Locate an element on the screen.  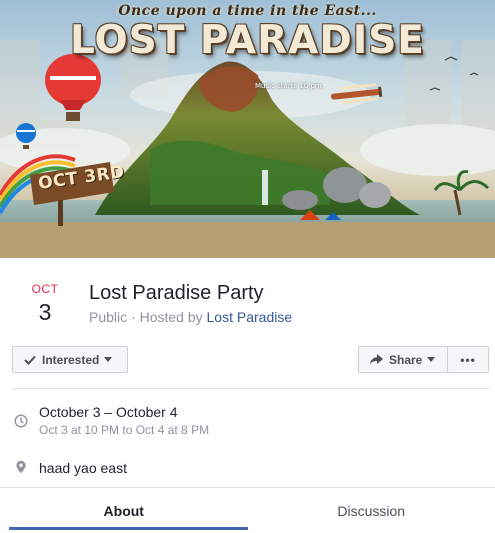
event-hosted-by-label: · Hosted by is located at coordinates (167, 317).